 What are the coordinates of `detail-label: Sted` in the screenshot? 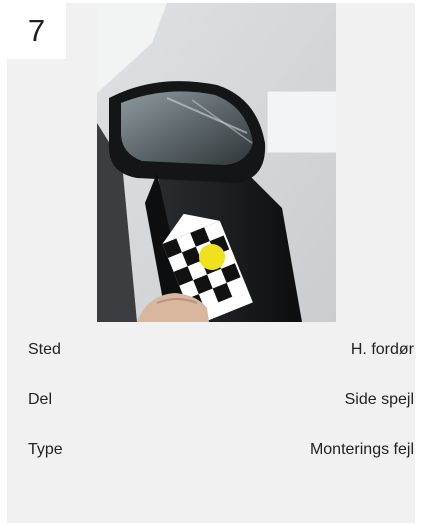 It's located at (44, 349).